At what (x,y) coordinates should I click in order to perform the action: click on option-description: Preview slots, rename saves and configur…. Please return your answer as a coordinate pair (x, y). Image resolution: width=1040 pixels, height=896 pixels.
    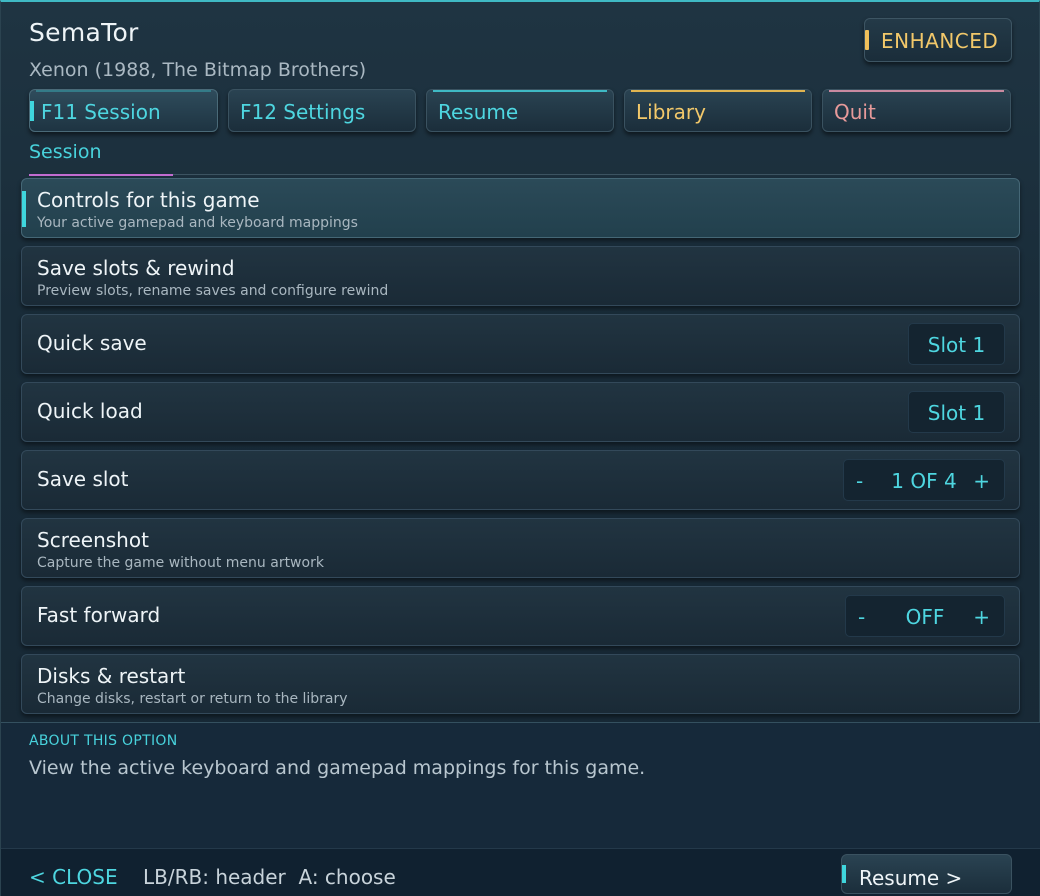
    Looking at the image, I should click on (213, 291).